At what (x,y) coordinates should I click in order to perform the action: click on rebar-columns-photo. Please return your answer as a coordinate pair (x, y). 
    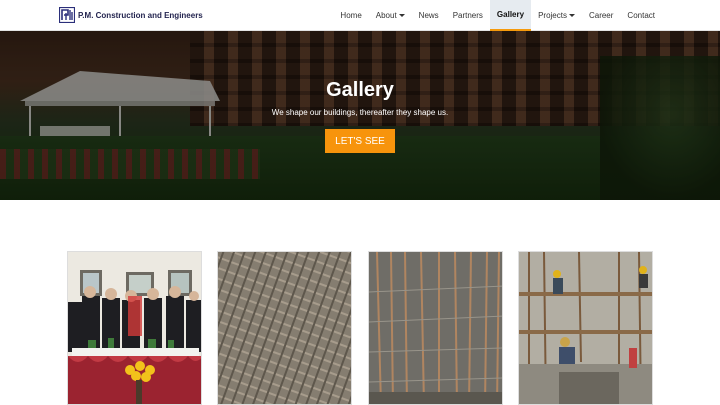
    Looking at the image, I should click on (435, 328).